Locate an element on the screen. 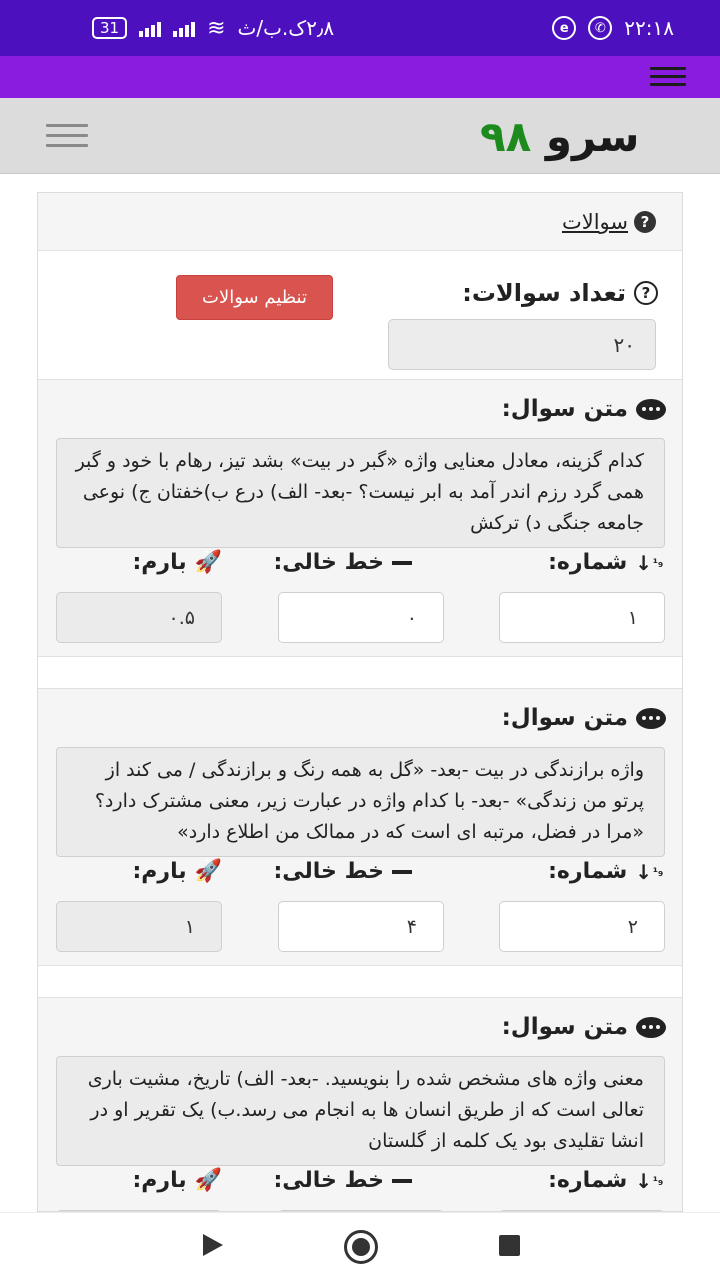 Image resolution: width=720 pixels, height=1280 pixels. site-logo: سرو ۹۸ is located at coordinates (559, 136).